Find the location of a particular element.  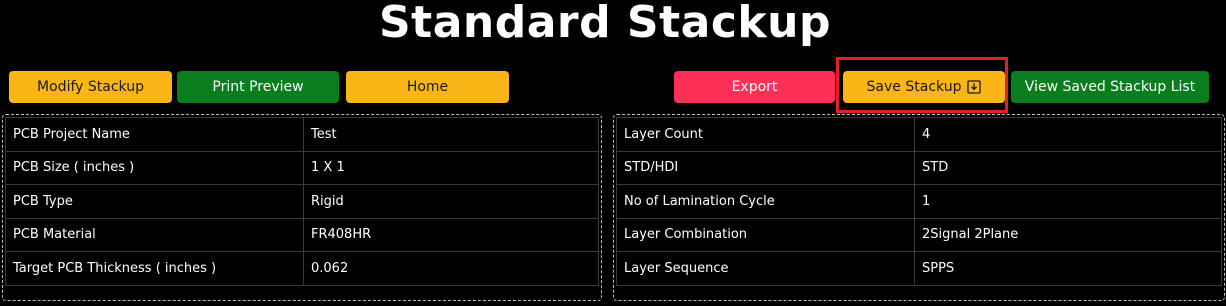

table-row: Layer Sequence SPPS is located at coordinates (919, 268).